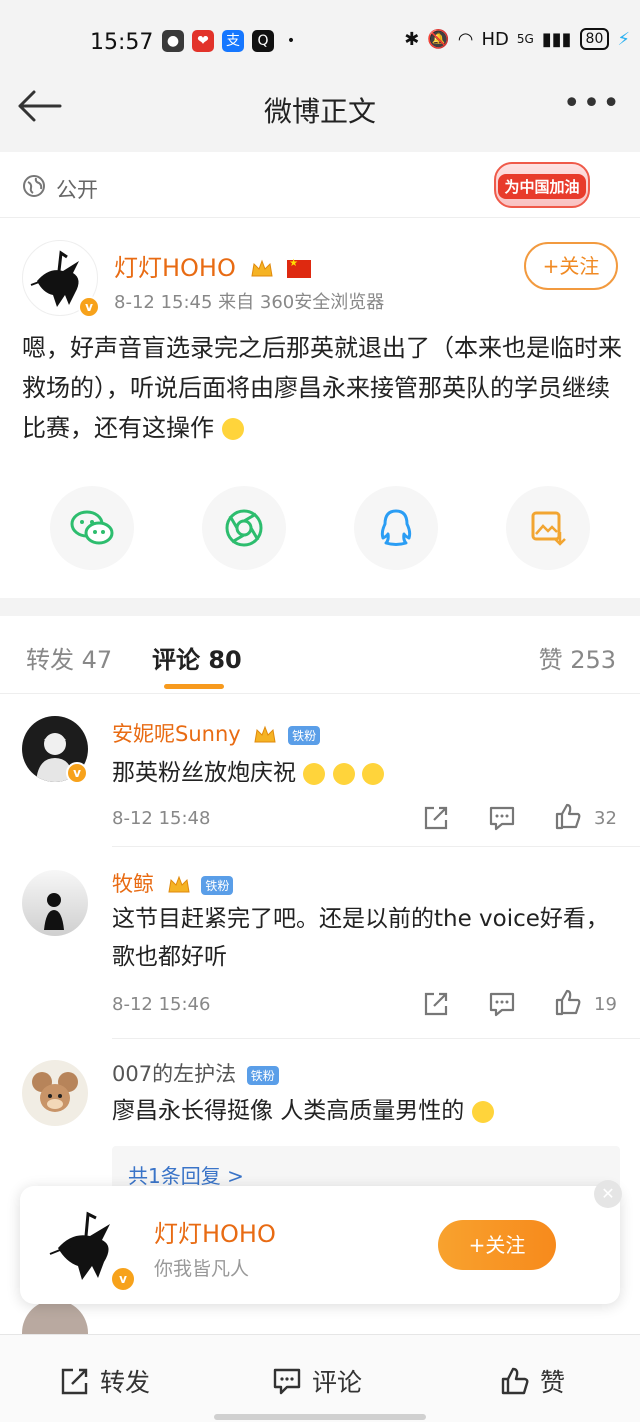  Describe the element at coordinates (34, 186) in the screenshot. I see `globe-icon` at that location.